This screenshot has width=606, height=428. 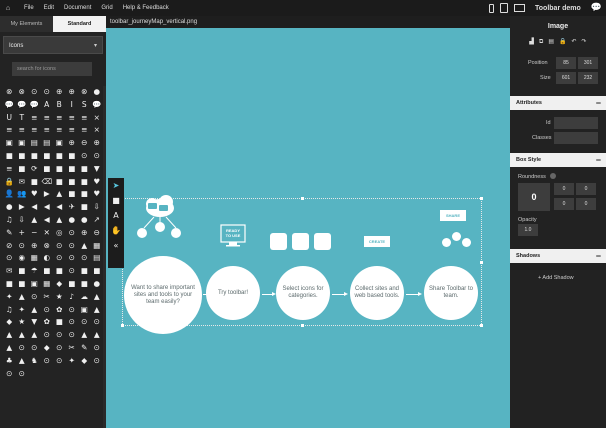 What do you see at coordinates (588, 63) in the screenshot?
I see `position-y-field: 301` at bounding box center [588, 63].